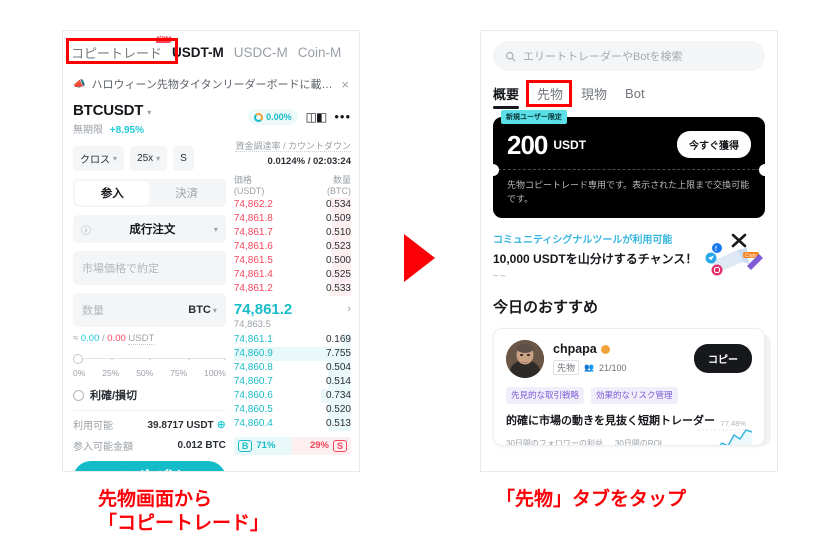 This screenshot has height=560, width=840. What do you see at coordinates (99, 158) in the screenshot?
I see `margin-mode-chip: クロス ▾` at bounding box center [99, 158].